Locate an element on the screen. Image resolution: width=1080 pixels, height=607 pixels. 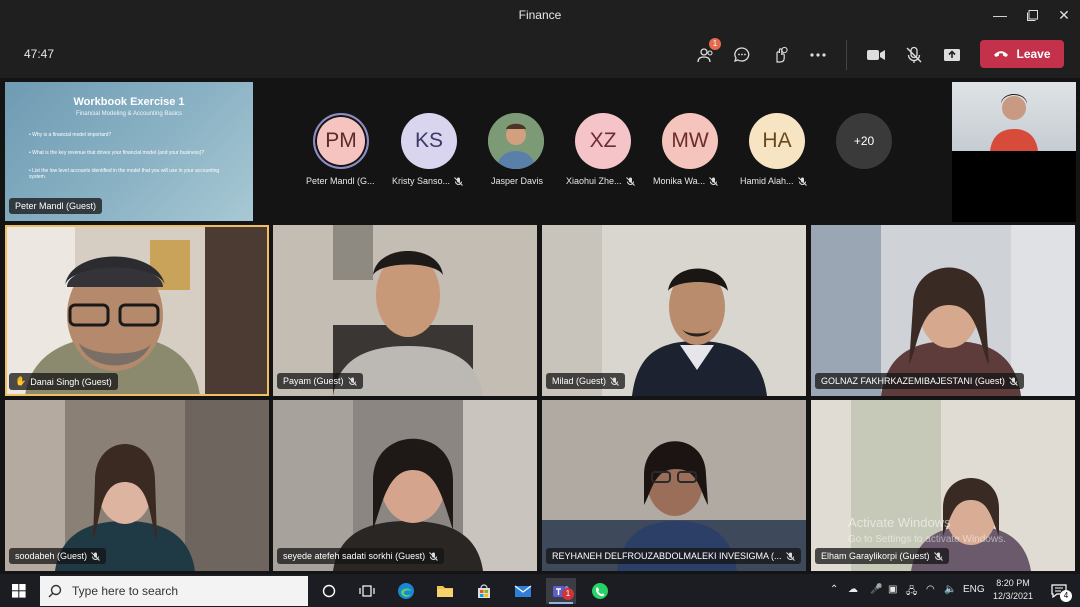
presenter-name: Peter Mandl (Guest) is located at coordinates (56, 206).